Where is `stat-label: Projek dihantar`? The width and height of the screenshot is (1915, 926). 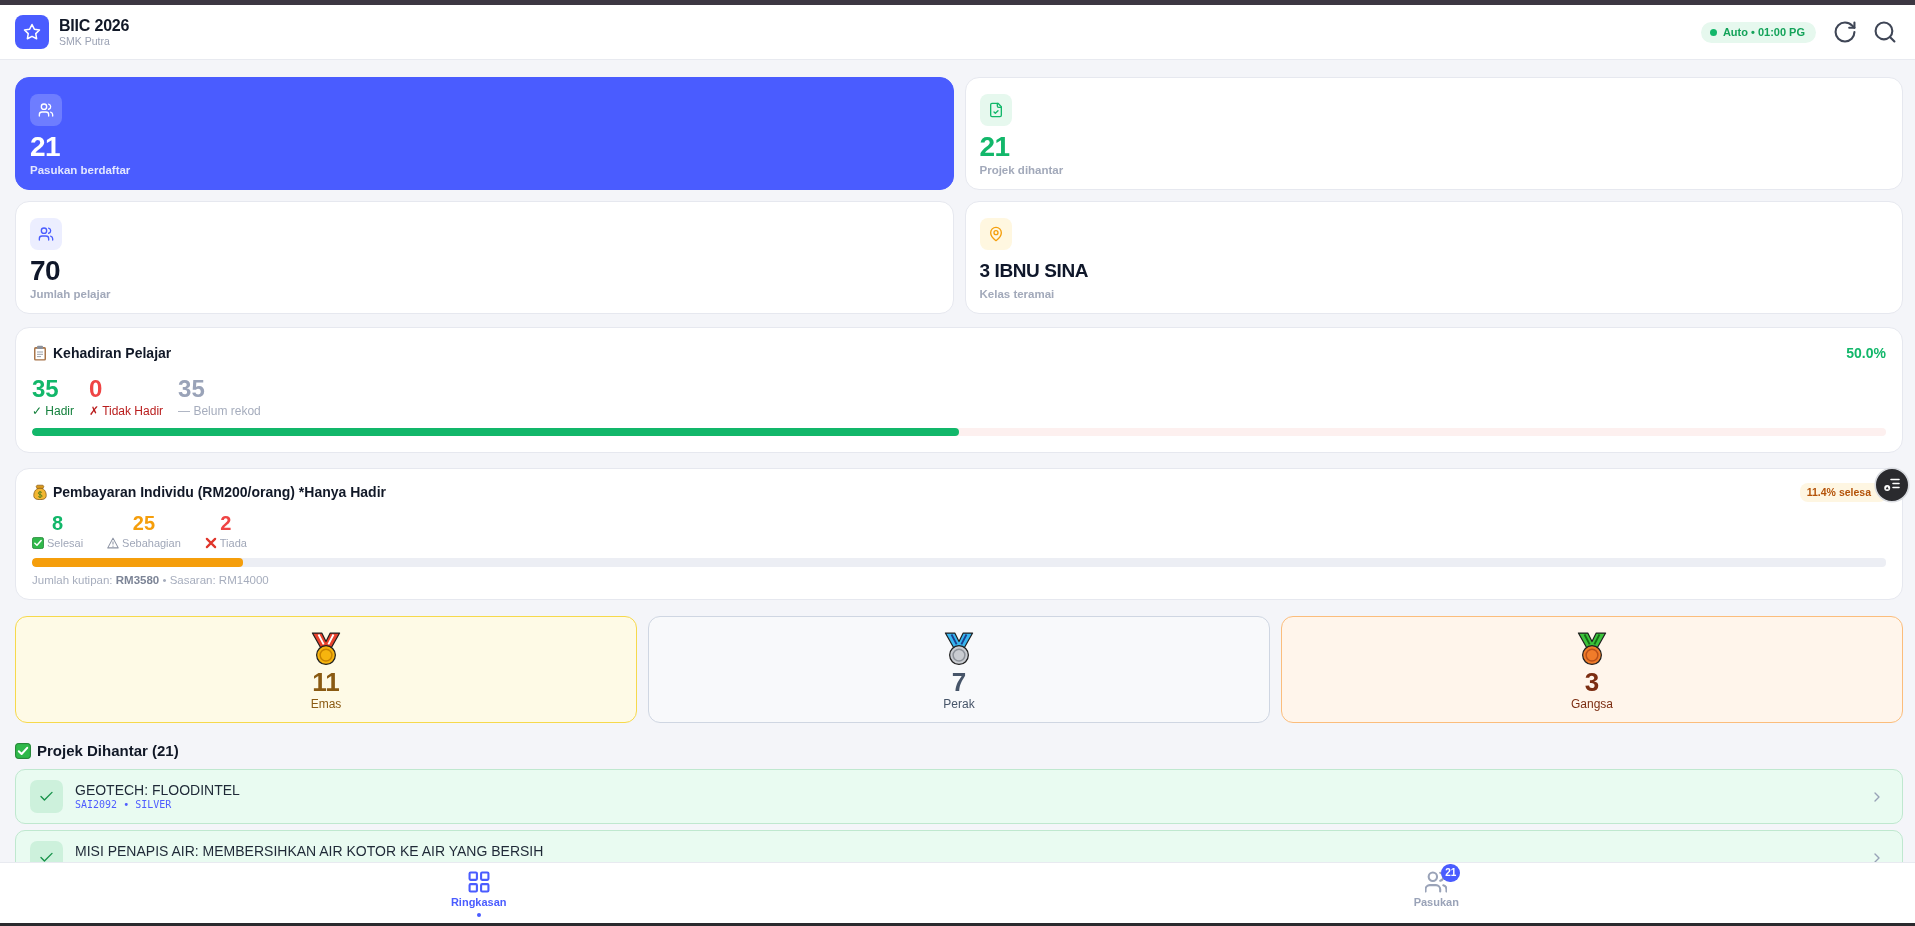 stat-label: Projek dihantar is located at coordinates (1021, 170).